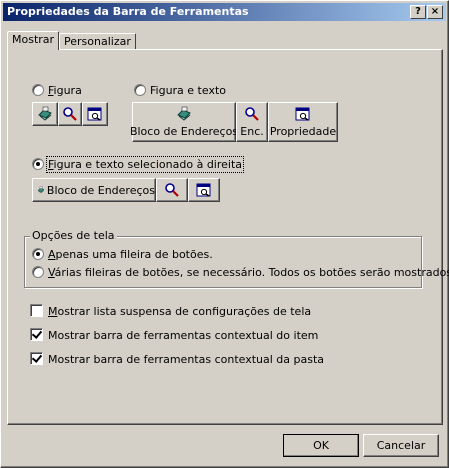 This screenshot has width=449, height=468. Describe the element at coordinates (303, 122) in the screenshot. I see `preview-properties-text-button: Propriedade` at that location.